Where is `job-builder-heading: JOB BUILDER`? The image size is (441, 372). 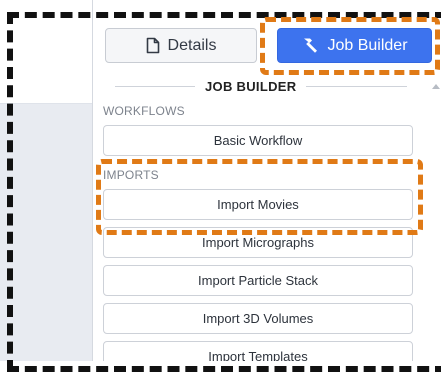 job-builder-heading: JOB BUILDER is located at coordinates (261, 86).